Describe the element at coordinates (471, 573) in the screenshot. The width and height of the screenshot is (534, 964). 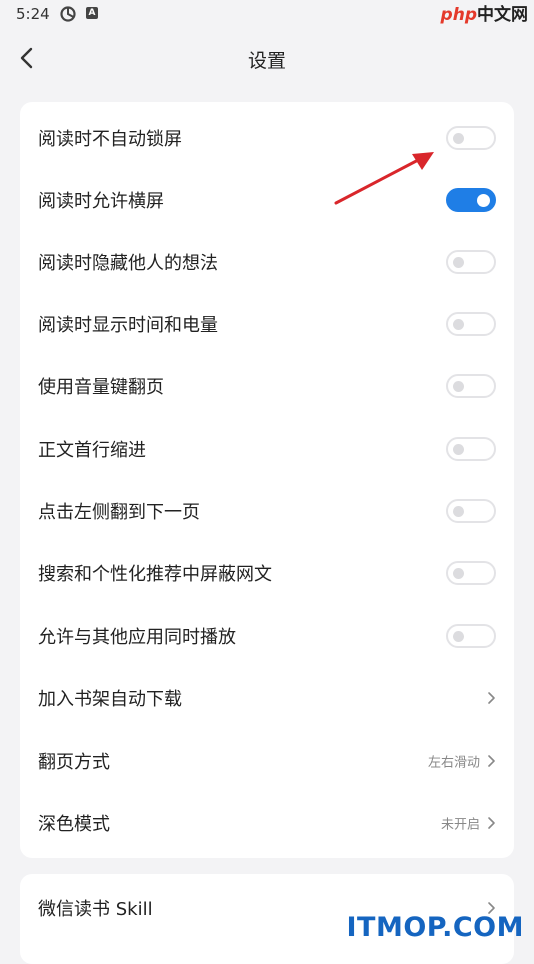
I see `block-web-novels-toggle` at that location.